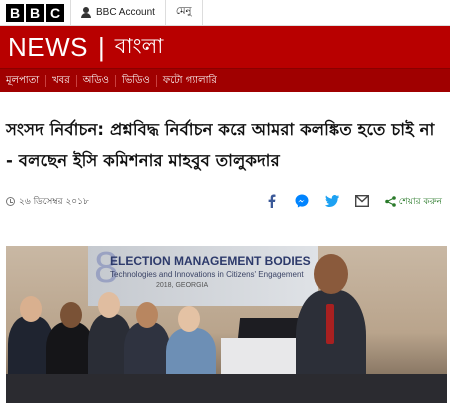 Image resolution: width=450 pixels, height=403 pixels. What do you see at coordinates (210, 261) in the screenshot?
I see `banner-title: ELECTION MANAGEMENT BODIES` at bounding box center [210, 261].